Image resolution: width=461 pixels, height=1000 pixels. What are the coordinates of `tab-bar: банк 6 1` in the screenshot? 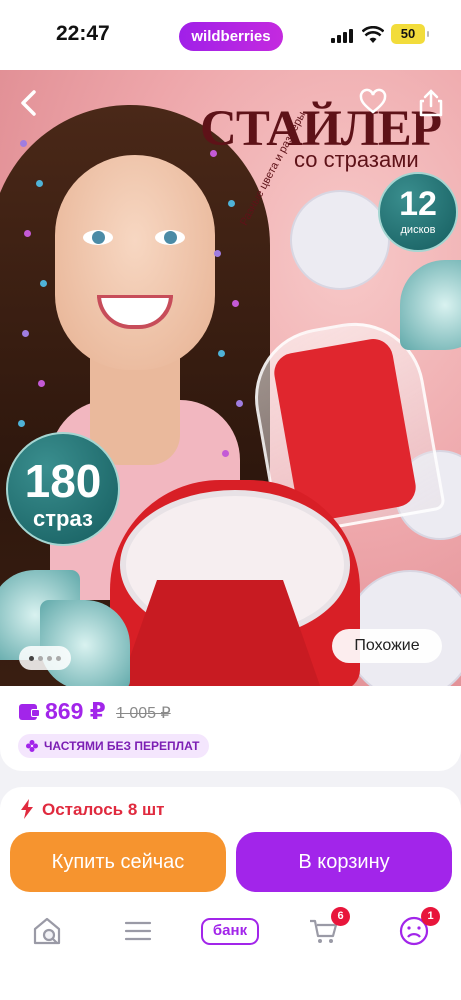 It's located at (230, 935).